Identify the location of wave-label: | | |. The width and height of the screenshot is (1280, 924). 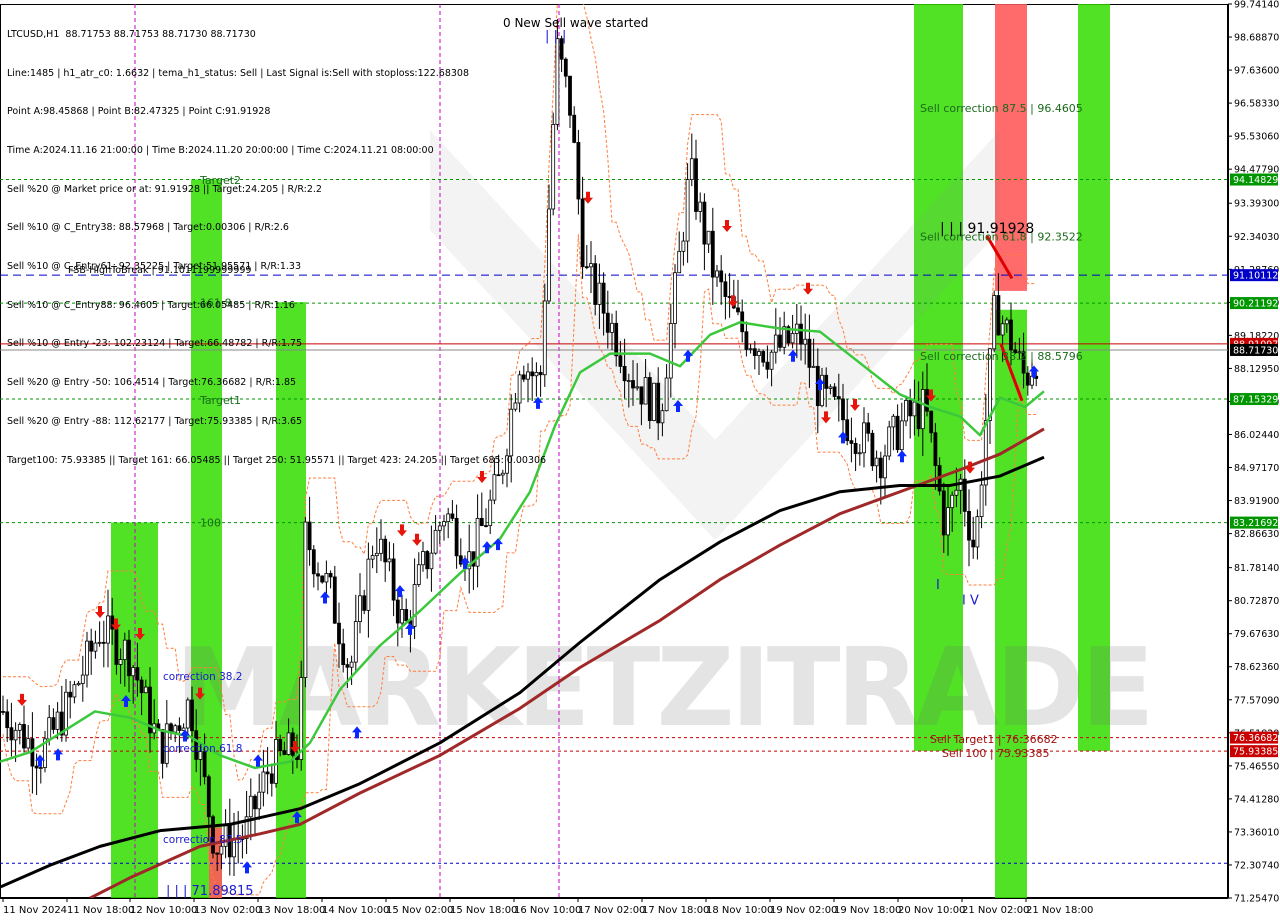
(555, 36).